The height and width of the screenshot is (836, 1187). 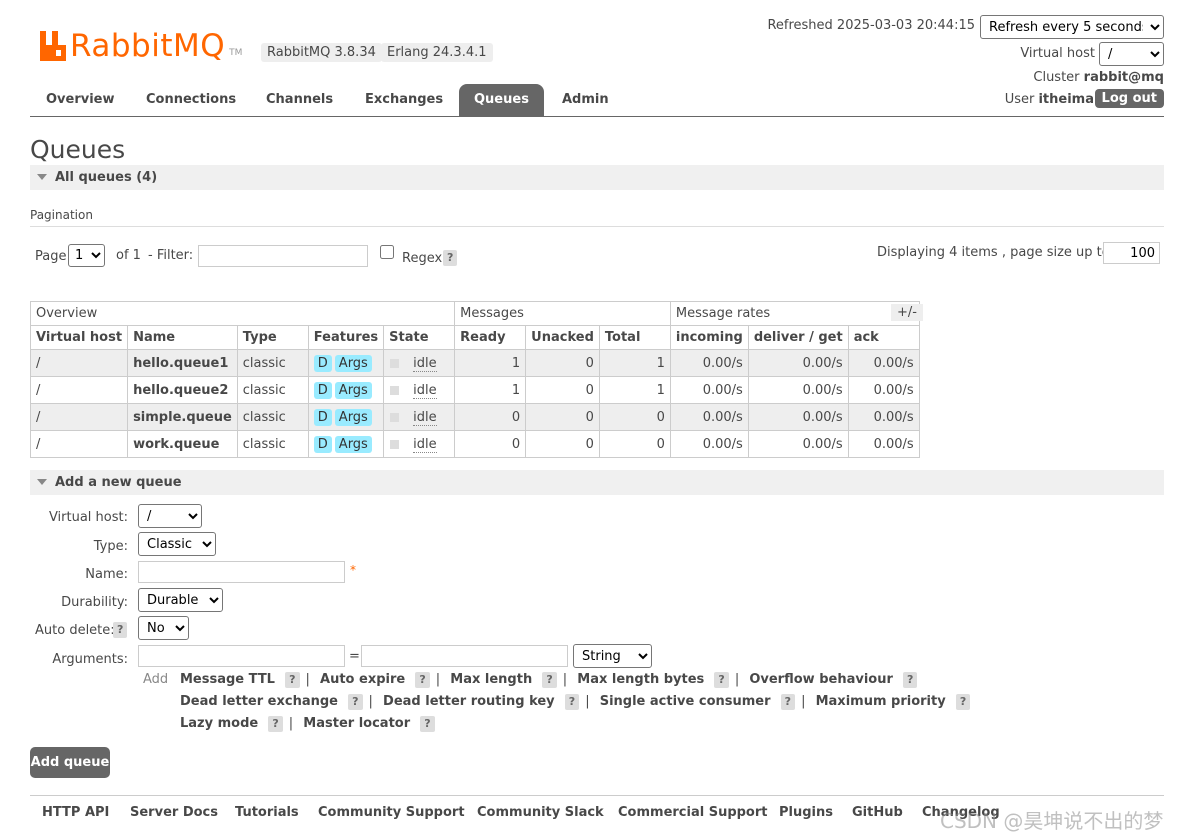 I want to click on tab-channels: Channels, so click(x=299, y=100).